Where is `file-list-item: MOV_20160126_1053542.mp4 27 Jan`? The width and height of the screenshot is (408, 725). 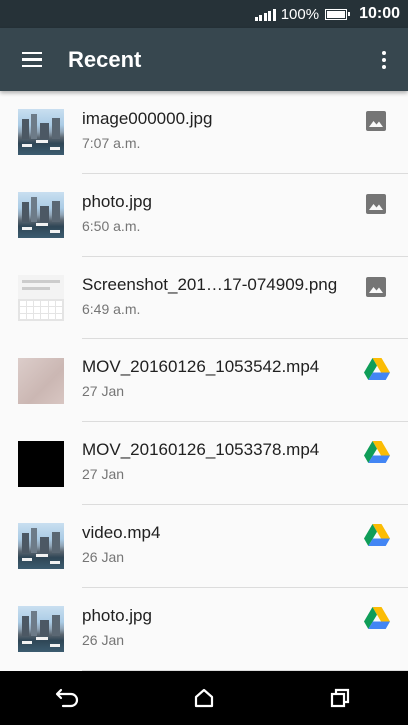
file-list-item: MOV_20160126_1053542.mp4 27 Jan is located at coordinates (204, 381).